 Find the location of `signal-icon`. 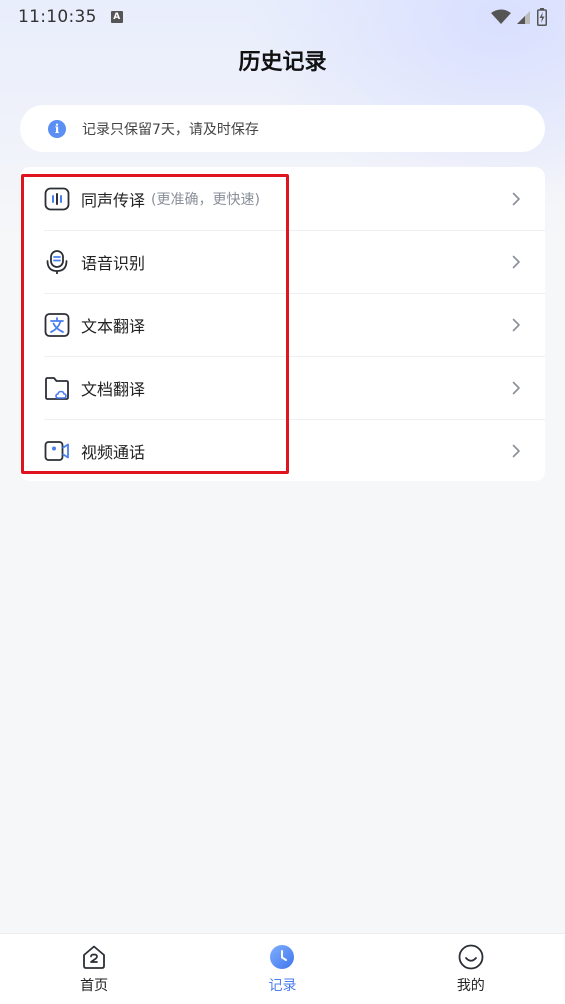

signal-icon is located at coordinates (523, 17).